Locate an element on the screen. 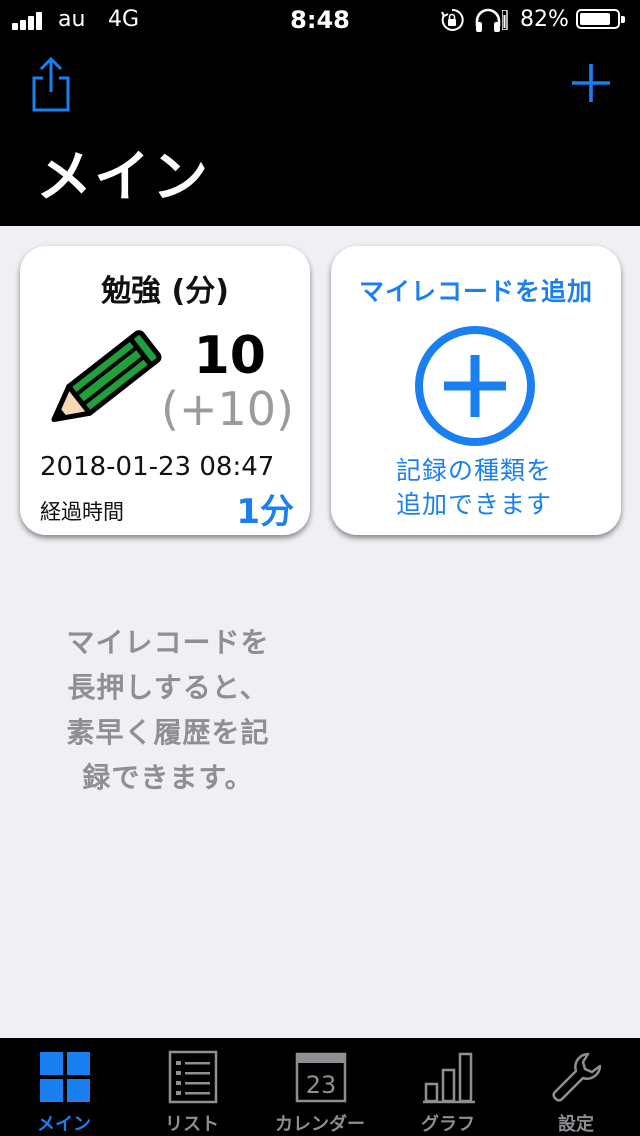 The width and height of the screenshot is (640, 1136). hint-line: 録できます。 is located at coordinates (168, 777).